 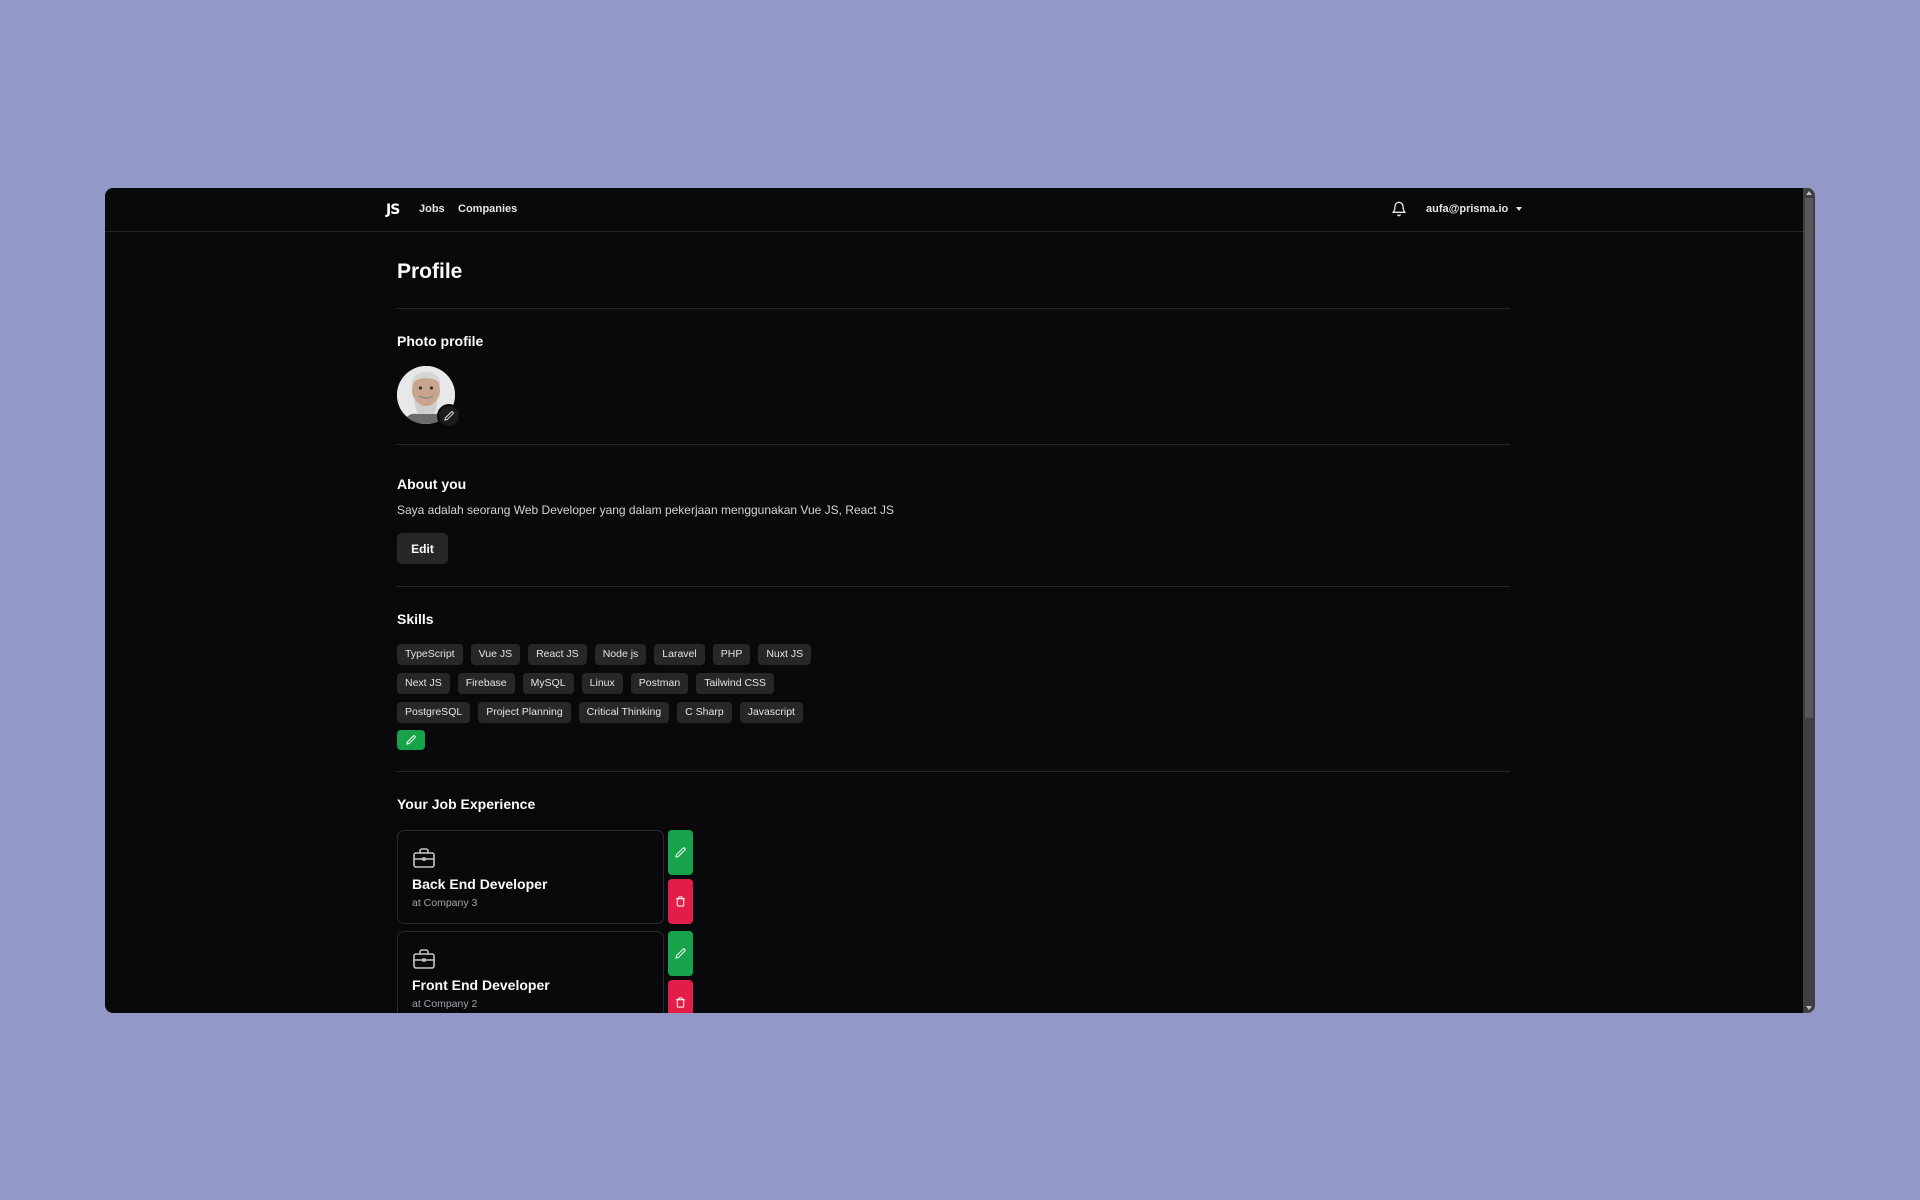 What do you see at coordinates (557, 654) in the screenshot?
I see `skill-chip: React JS` at bounding box center [557, 654].